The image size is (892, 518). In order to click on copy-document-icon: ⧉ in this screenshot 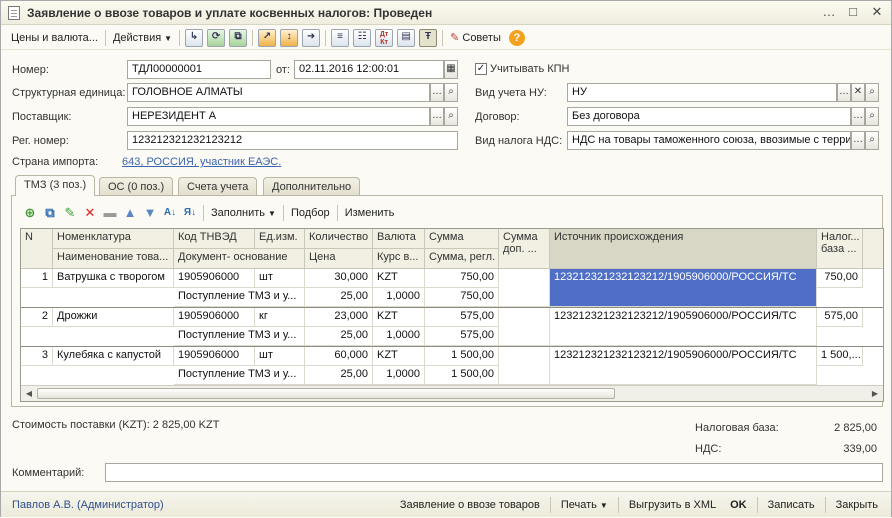, I will do `click(238, 37)`.